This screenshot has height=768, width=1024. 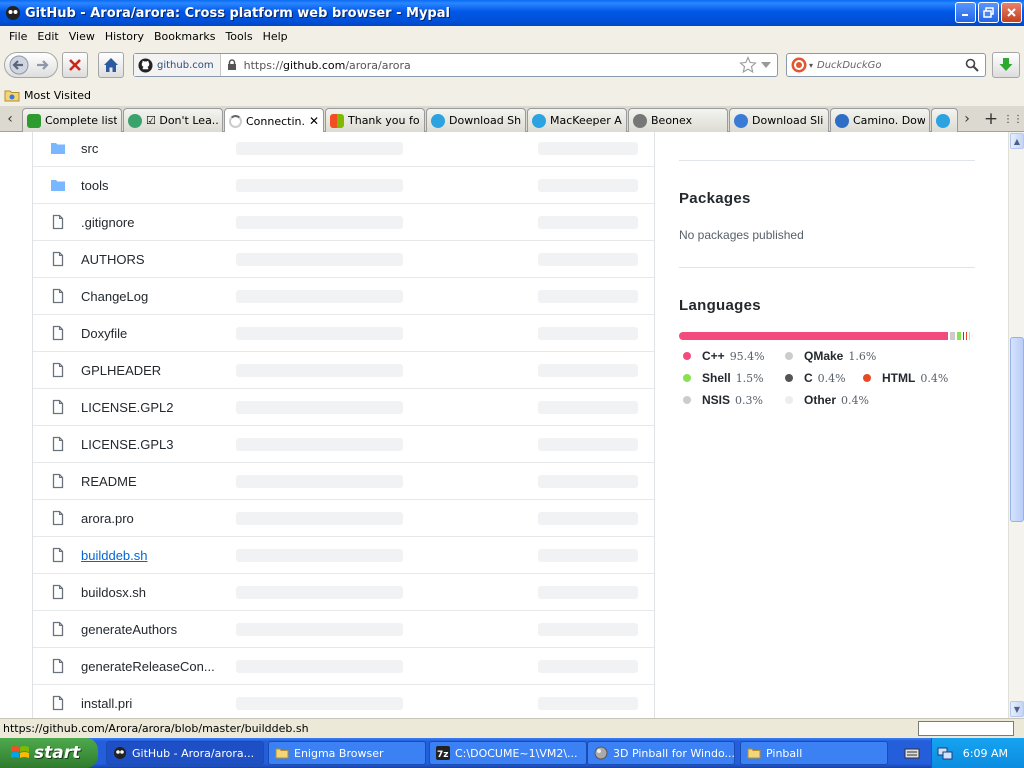 What do you see at coordinates (121, 370) in the screenshot?
I see `file-name-link: GPLHEADER` at bounding box center [121, 370].